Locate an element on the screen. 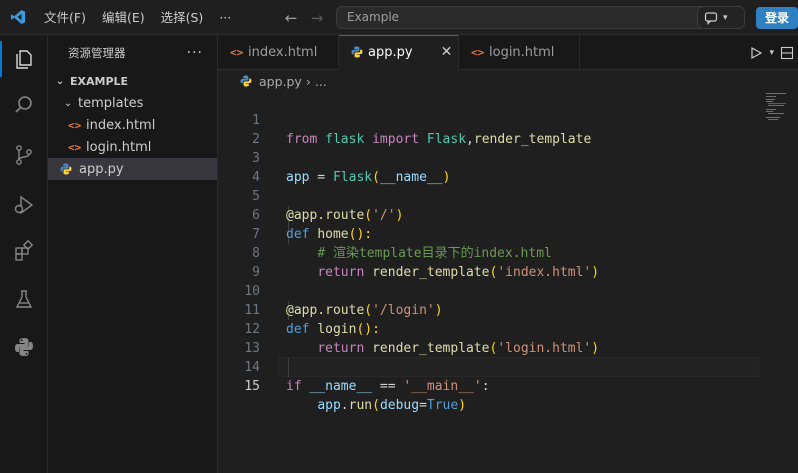 The image size is (798, 473). run-python-icon is located at coordinates (756, 53).